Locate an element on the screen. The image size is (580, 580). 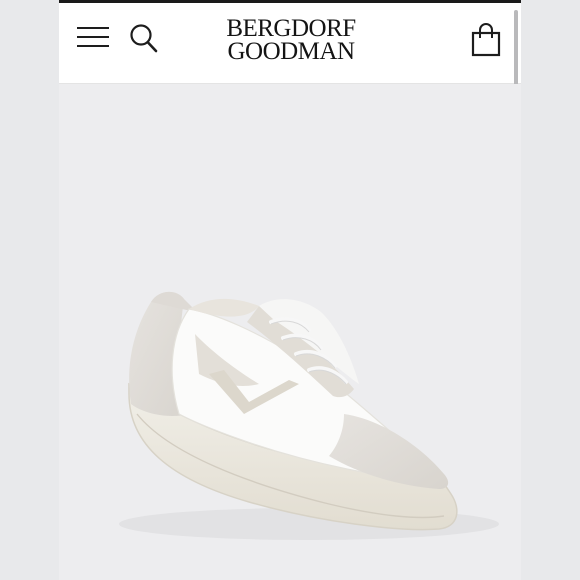
logo-line-2: GOODMAN is located at coordinates (291, 51).